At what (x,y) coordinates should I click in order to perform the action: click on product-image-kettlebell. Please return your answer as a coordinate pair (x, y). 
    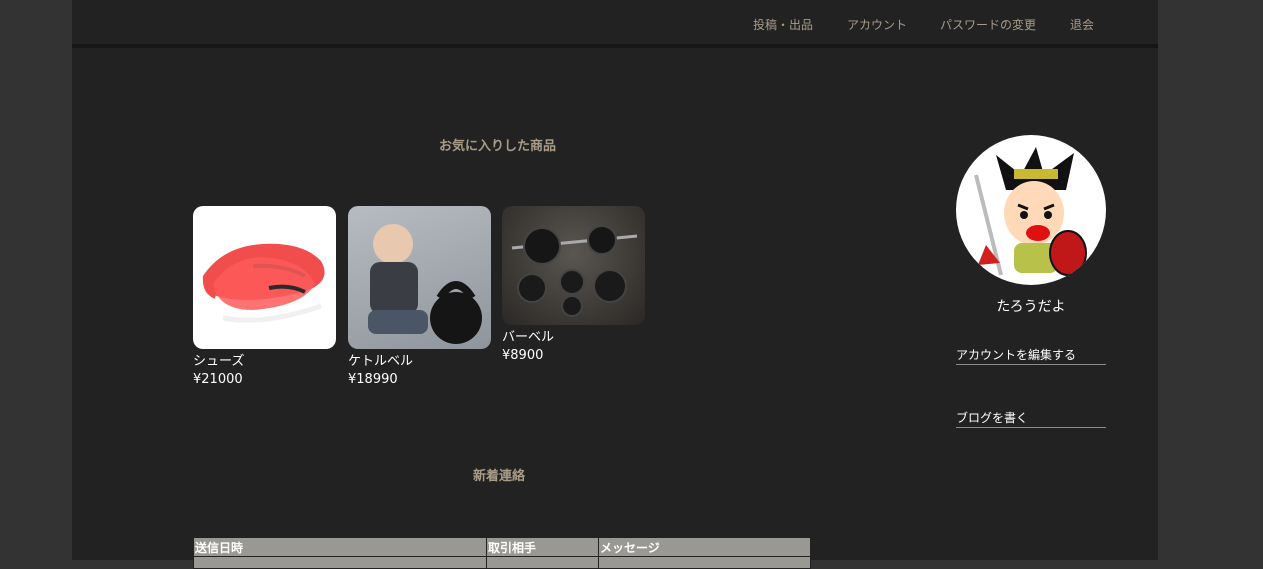
    Looking at the image, I should click on (419, 277).